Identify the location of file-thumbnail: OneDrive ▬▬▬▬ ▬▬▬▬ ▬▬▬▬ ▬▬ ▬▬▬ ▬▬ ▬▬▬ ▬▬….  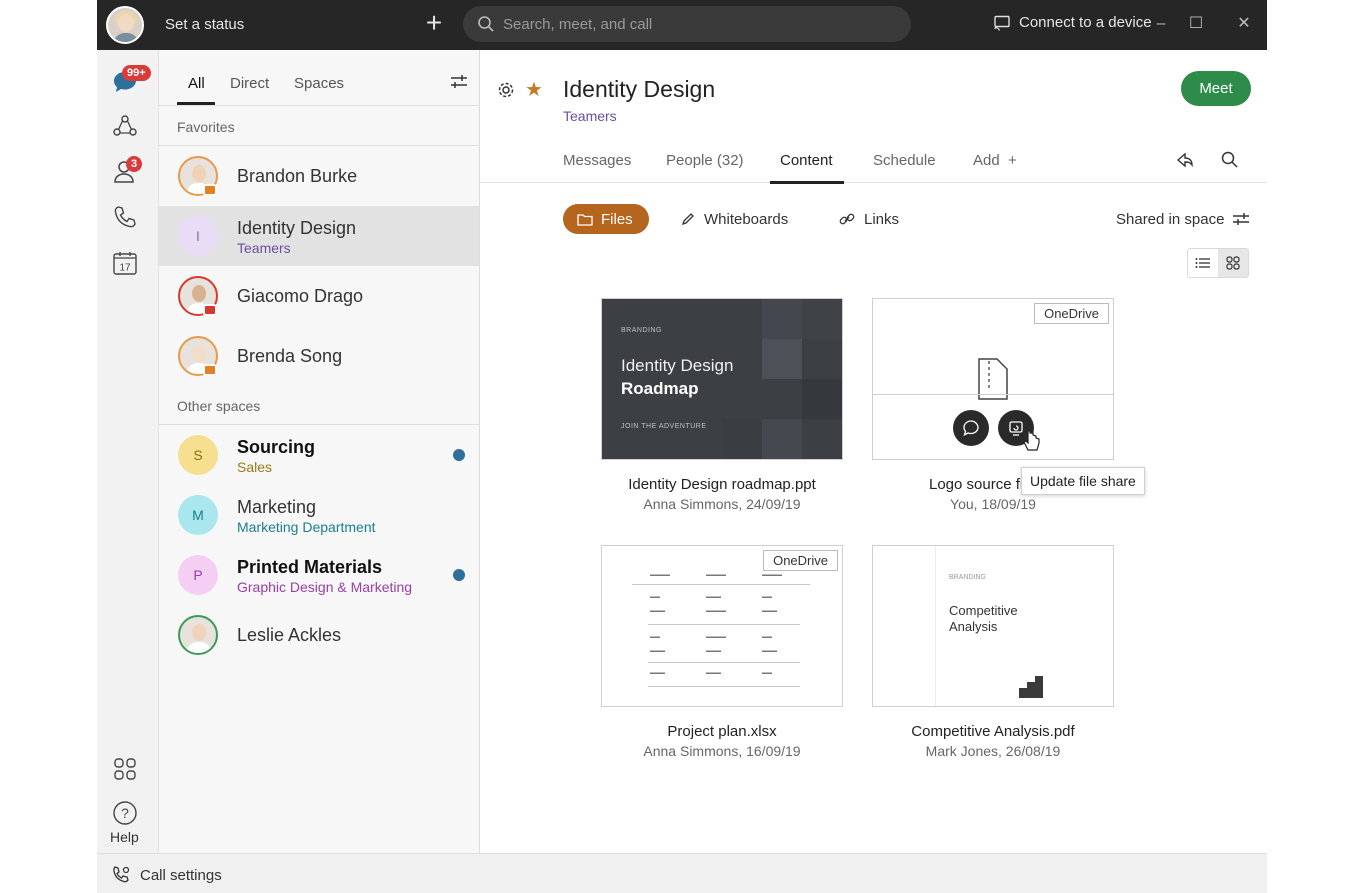
(722, 626).